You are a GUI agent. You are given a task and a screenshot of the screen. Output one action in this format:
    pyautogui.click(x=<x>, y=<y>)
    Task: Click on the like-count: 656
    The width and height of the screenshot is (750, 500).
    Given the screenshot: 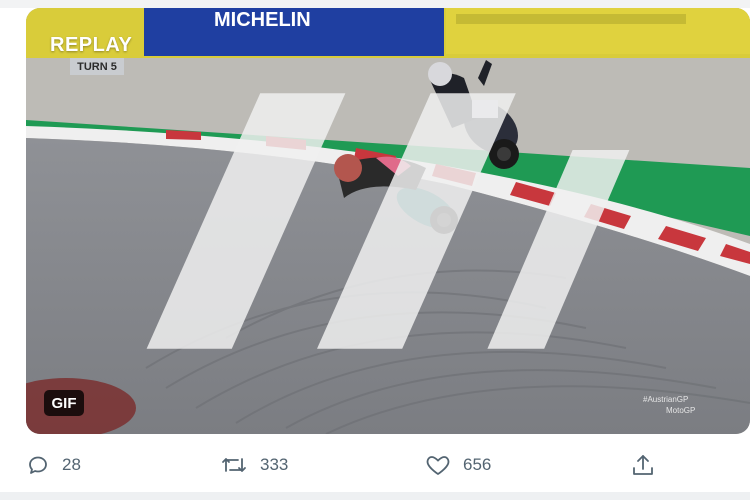 What is the action you would take?
    pyautogui.click(x=477, y=464)
    